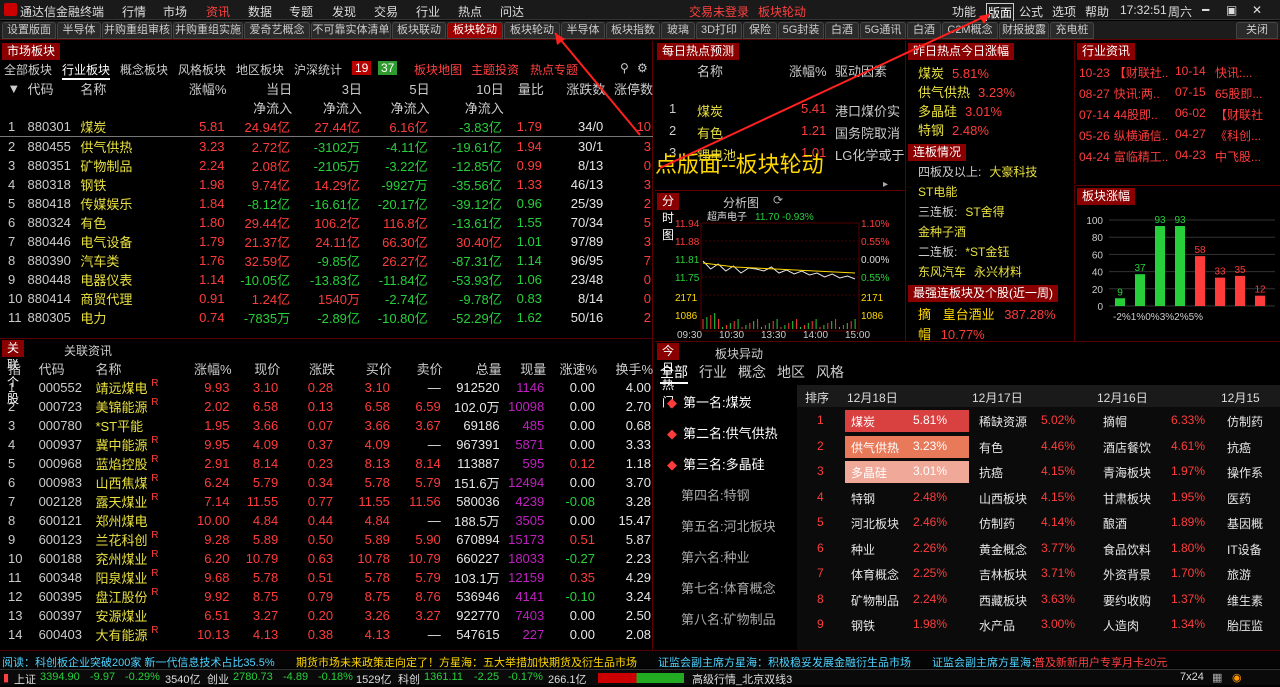 The image size is (1280, 687). I want to click on layout-tab-12: 3D打印, so click(719, 30).